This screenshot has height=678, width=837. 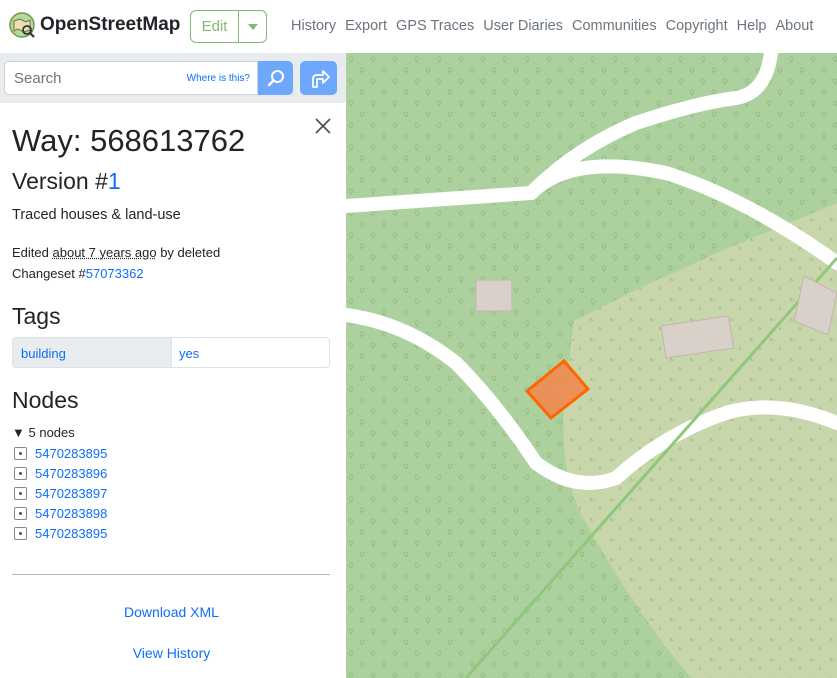 What do you see at coordinates (115, 273) in the screenshot?
I see `changeset-link: 57073362` at bounding box center [115, 273].